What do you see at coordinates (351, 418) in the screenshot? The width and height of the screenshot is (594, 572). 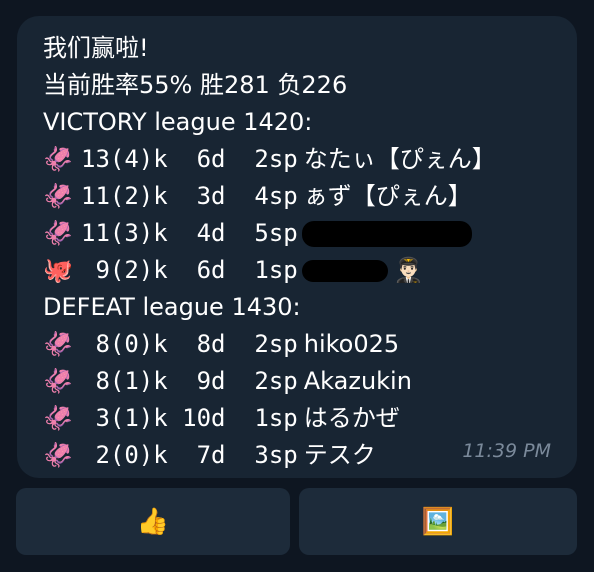 I see `player-name: はるかぜ` at bounding box center [351, 418].